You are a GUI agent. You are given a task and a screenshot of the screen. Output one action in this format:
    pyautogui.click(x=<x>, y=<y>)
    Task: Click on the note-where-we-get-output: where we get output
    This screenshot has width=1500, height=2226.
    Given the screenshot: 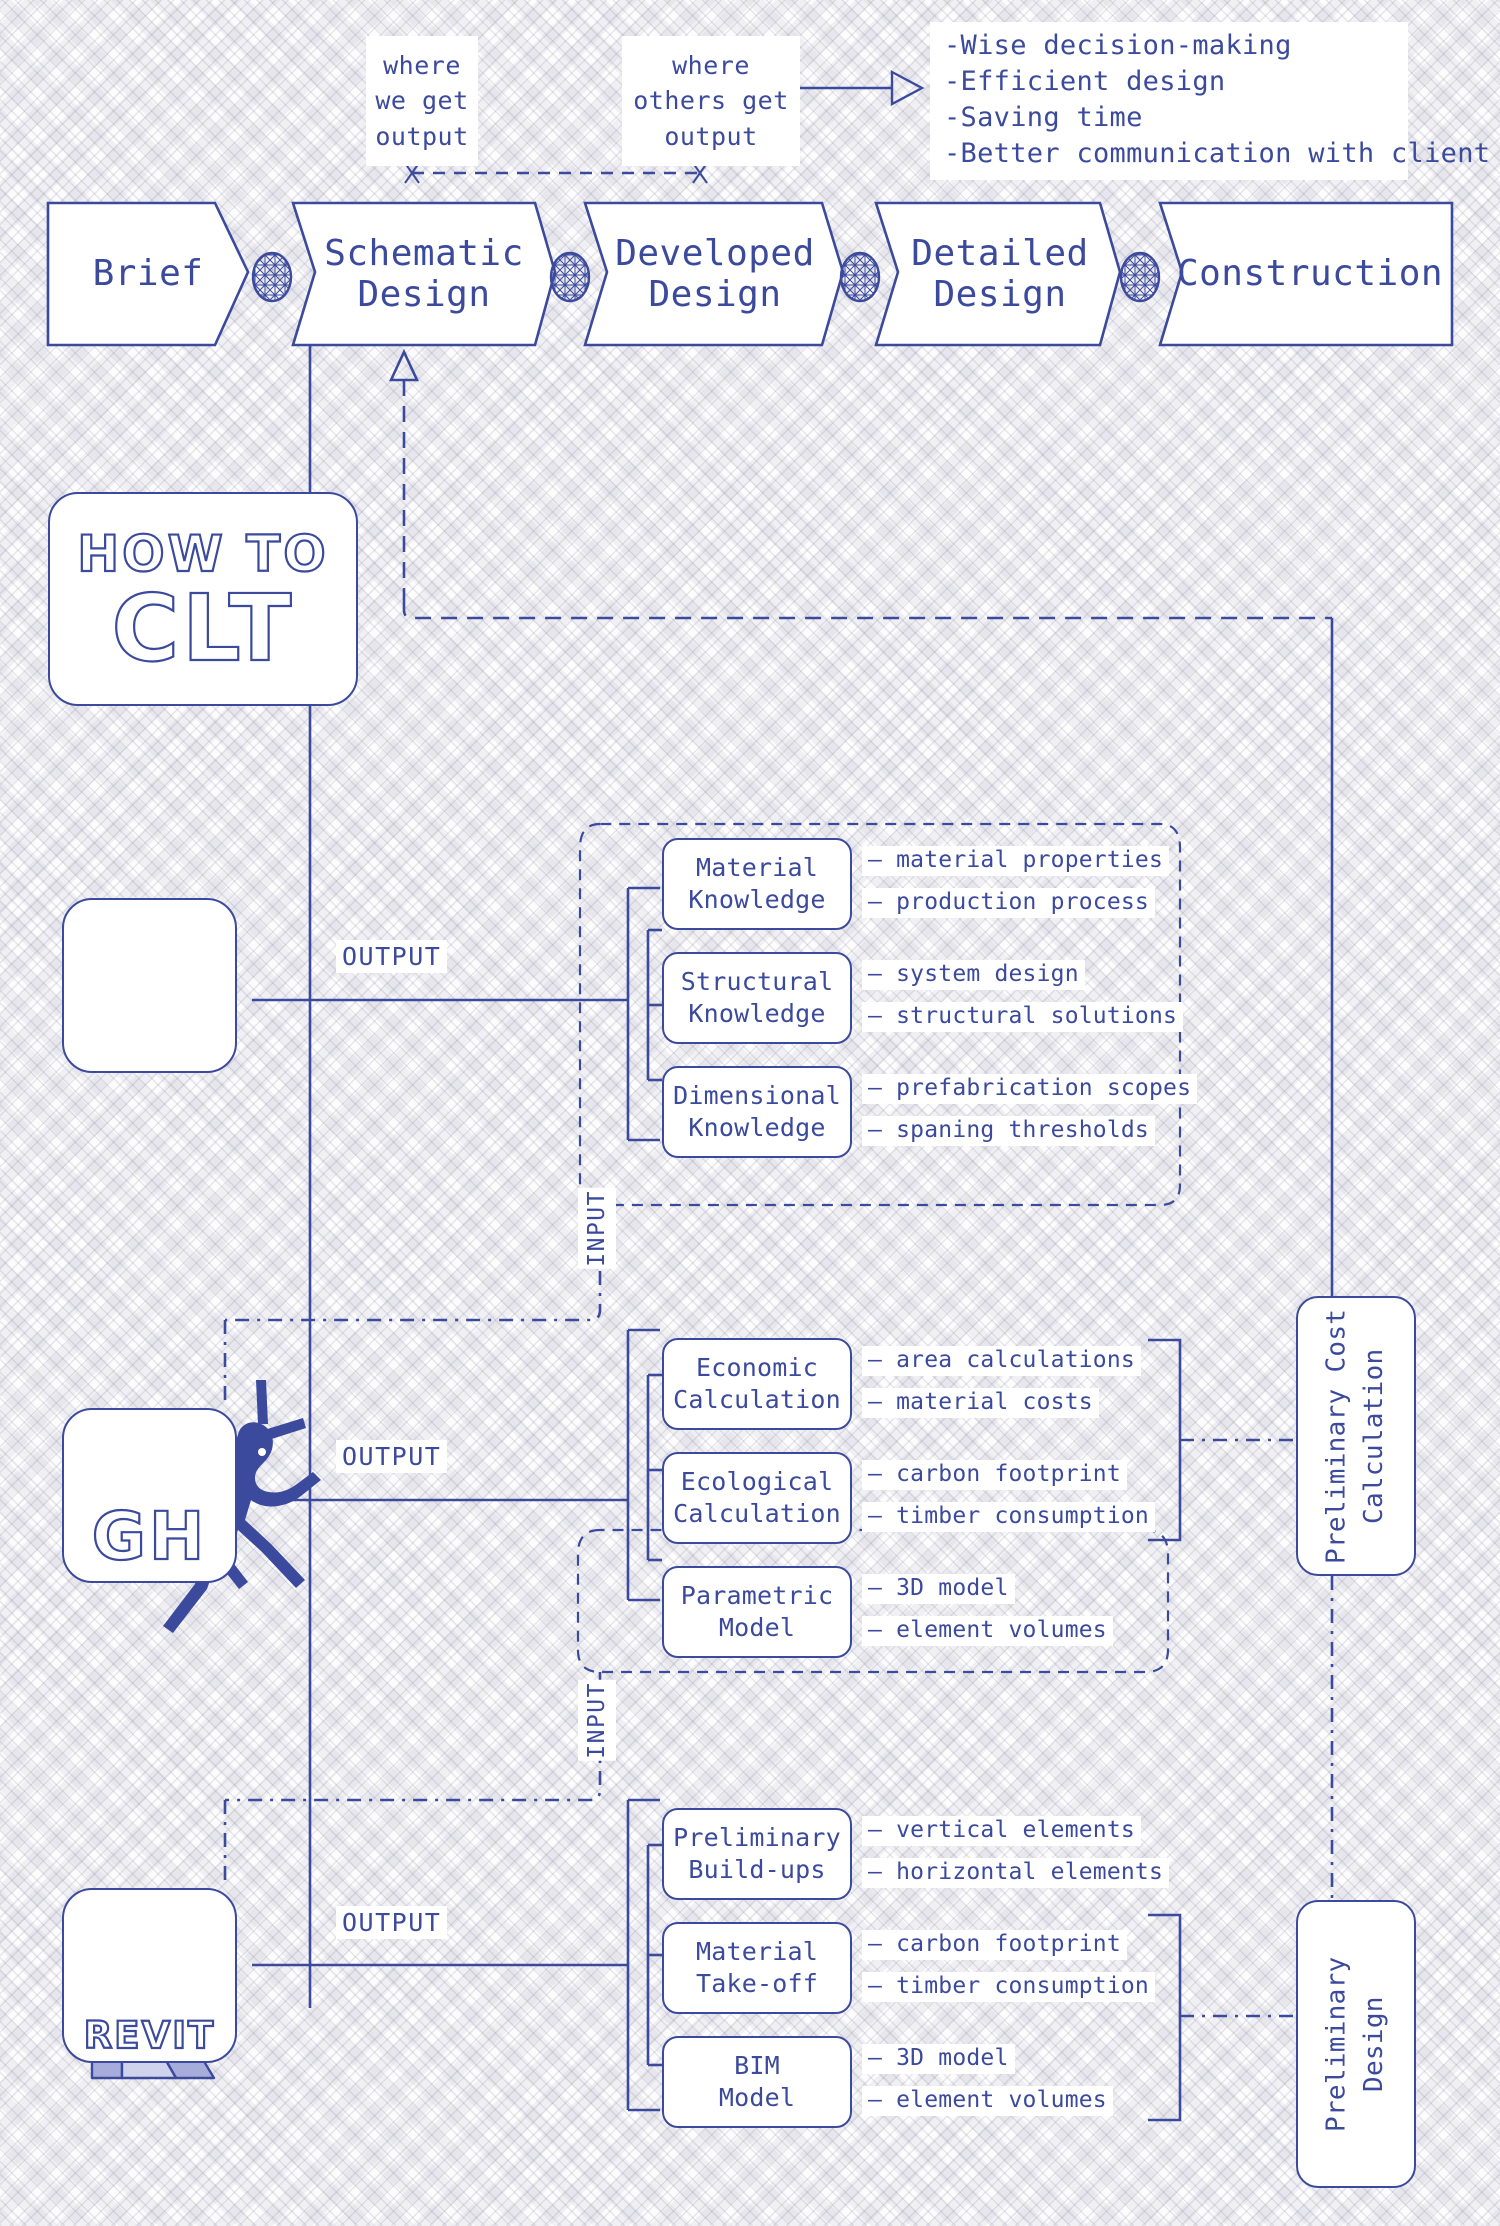 What is the action you would take?
    pyautogui.click(x=422, y=101)
    